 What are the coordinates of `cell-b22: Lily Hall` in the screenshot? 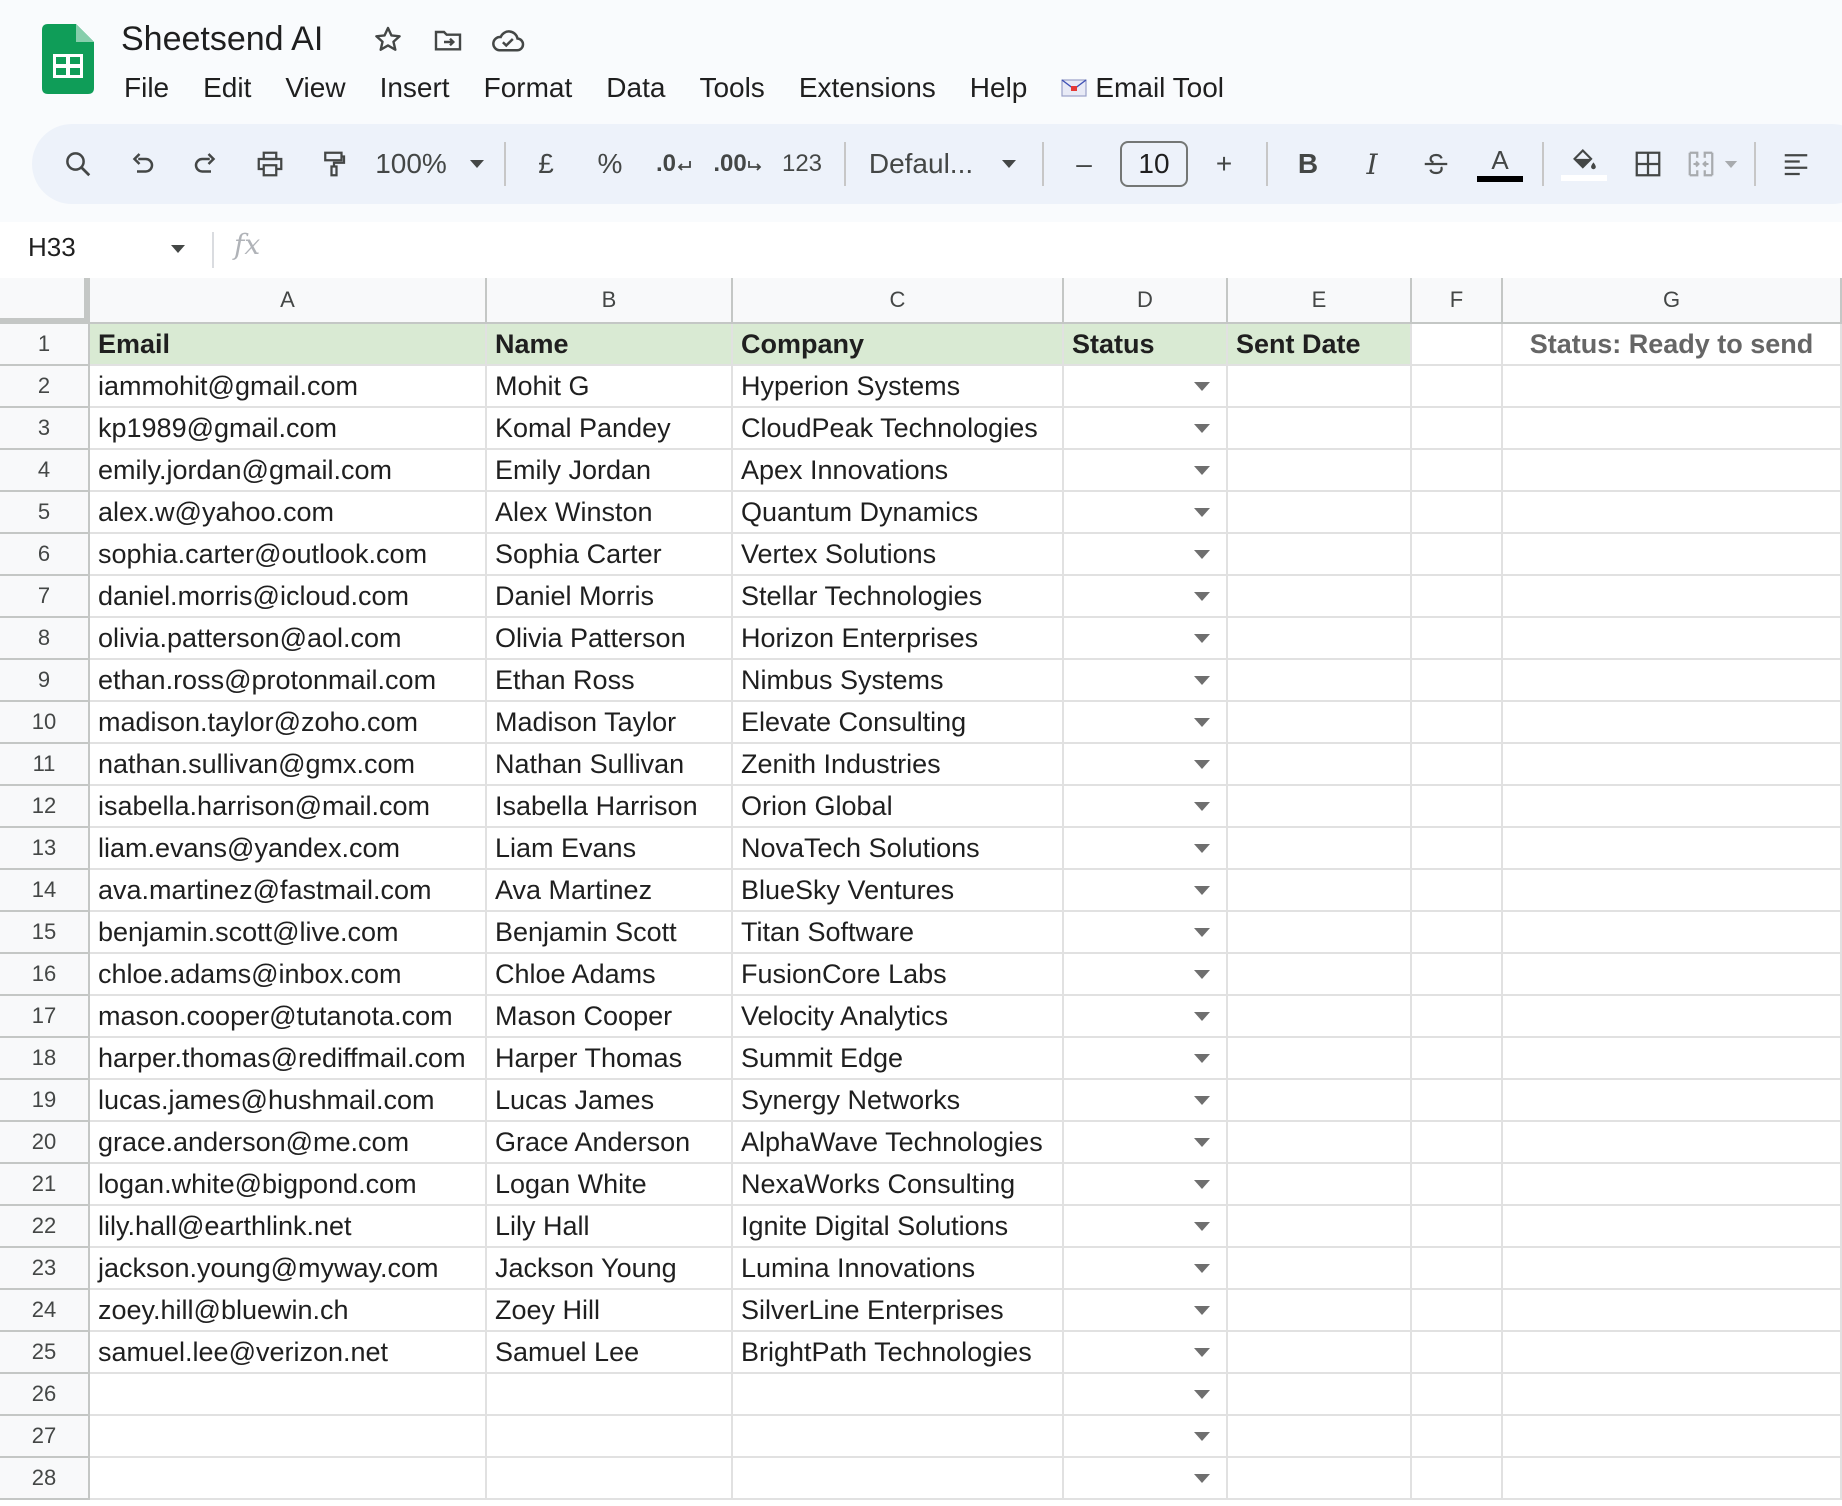 It's located at (610, 1227).